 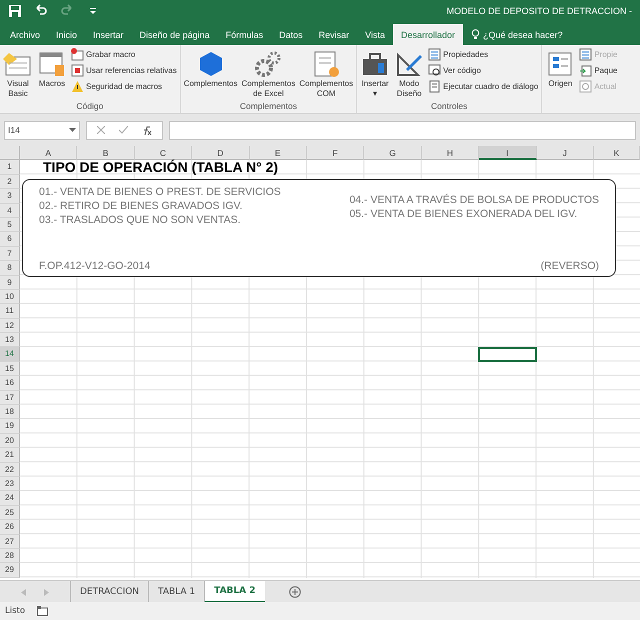 What do you see at coordinates (507, 354) in the screenshot?
I see `selected-cell` at bounding box center [507, 354].